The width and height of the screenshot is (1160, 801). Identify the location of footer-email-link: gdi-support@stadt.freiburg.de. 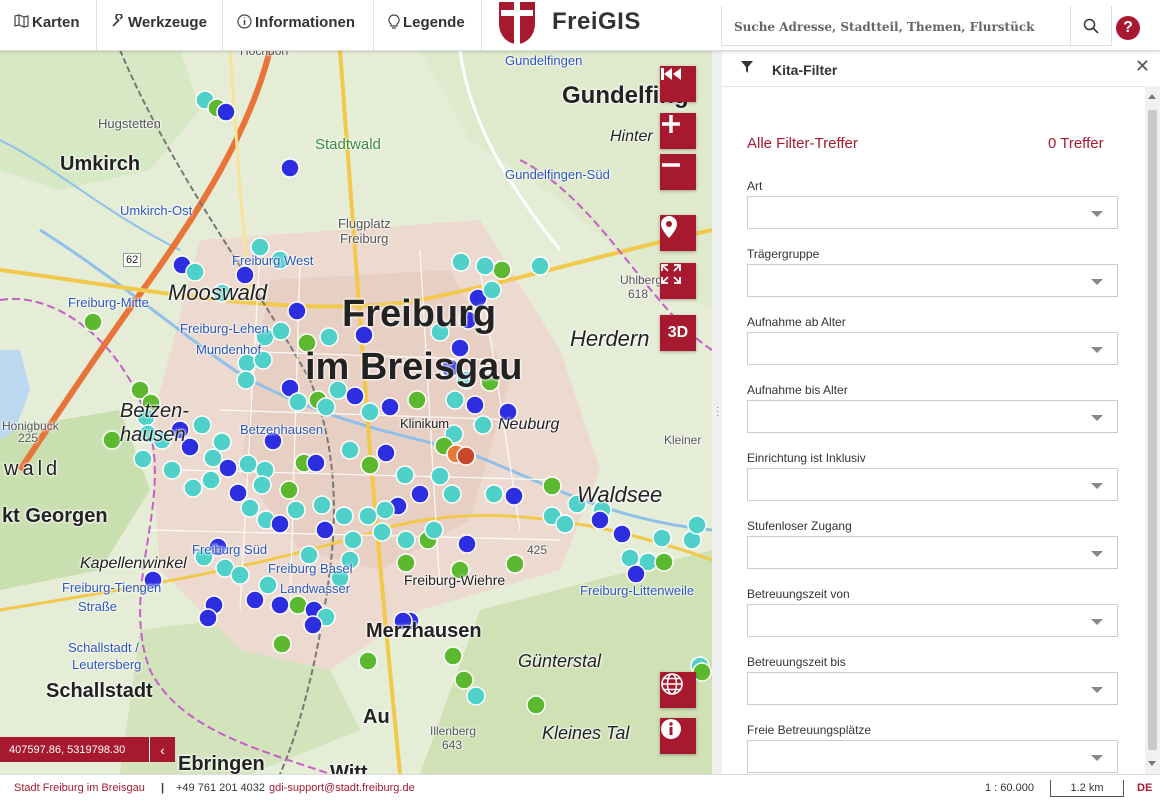
(342, 788).